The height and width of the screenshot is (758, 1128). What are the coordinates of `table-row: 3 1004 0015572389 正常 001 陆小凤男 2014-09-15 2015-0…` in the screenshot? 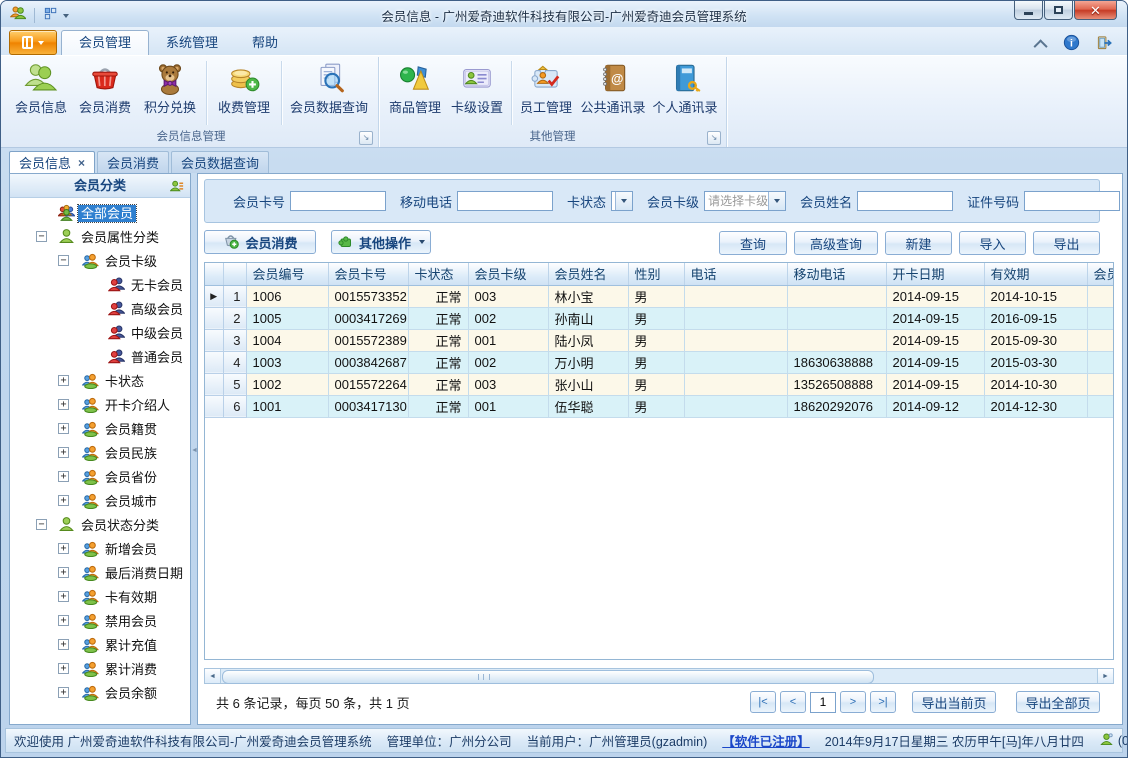 It's located at (659, 340).